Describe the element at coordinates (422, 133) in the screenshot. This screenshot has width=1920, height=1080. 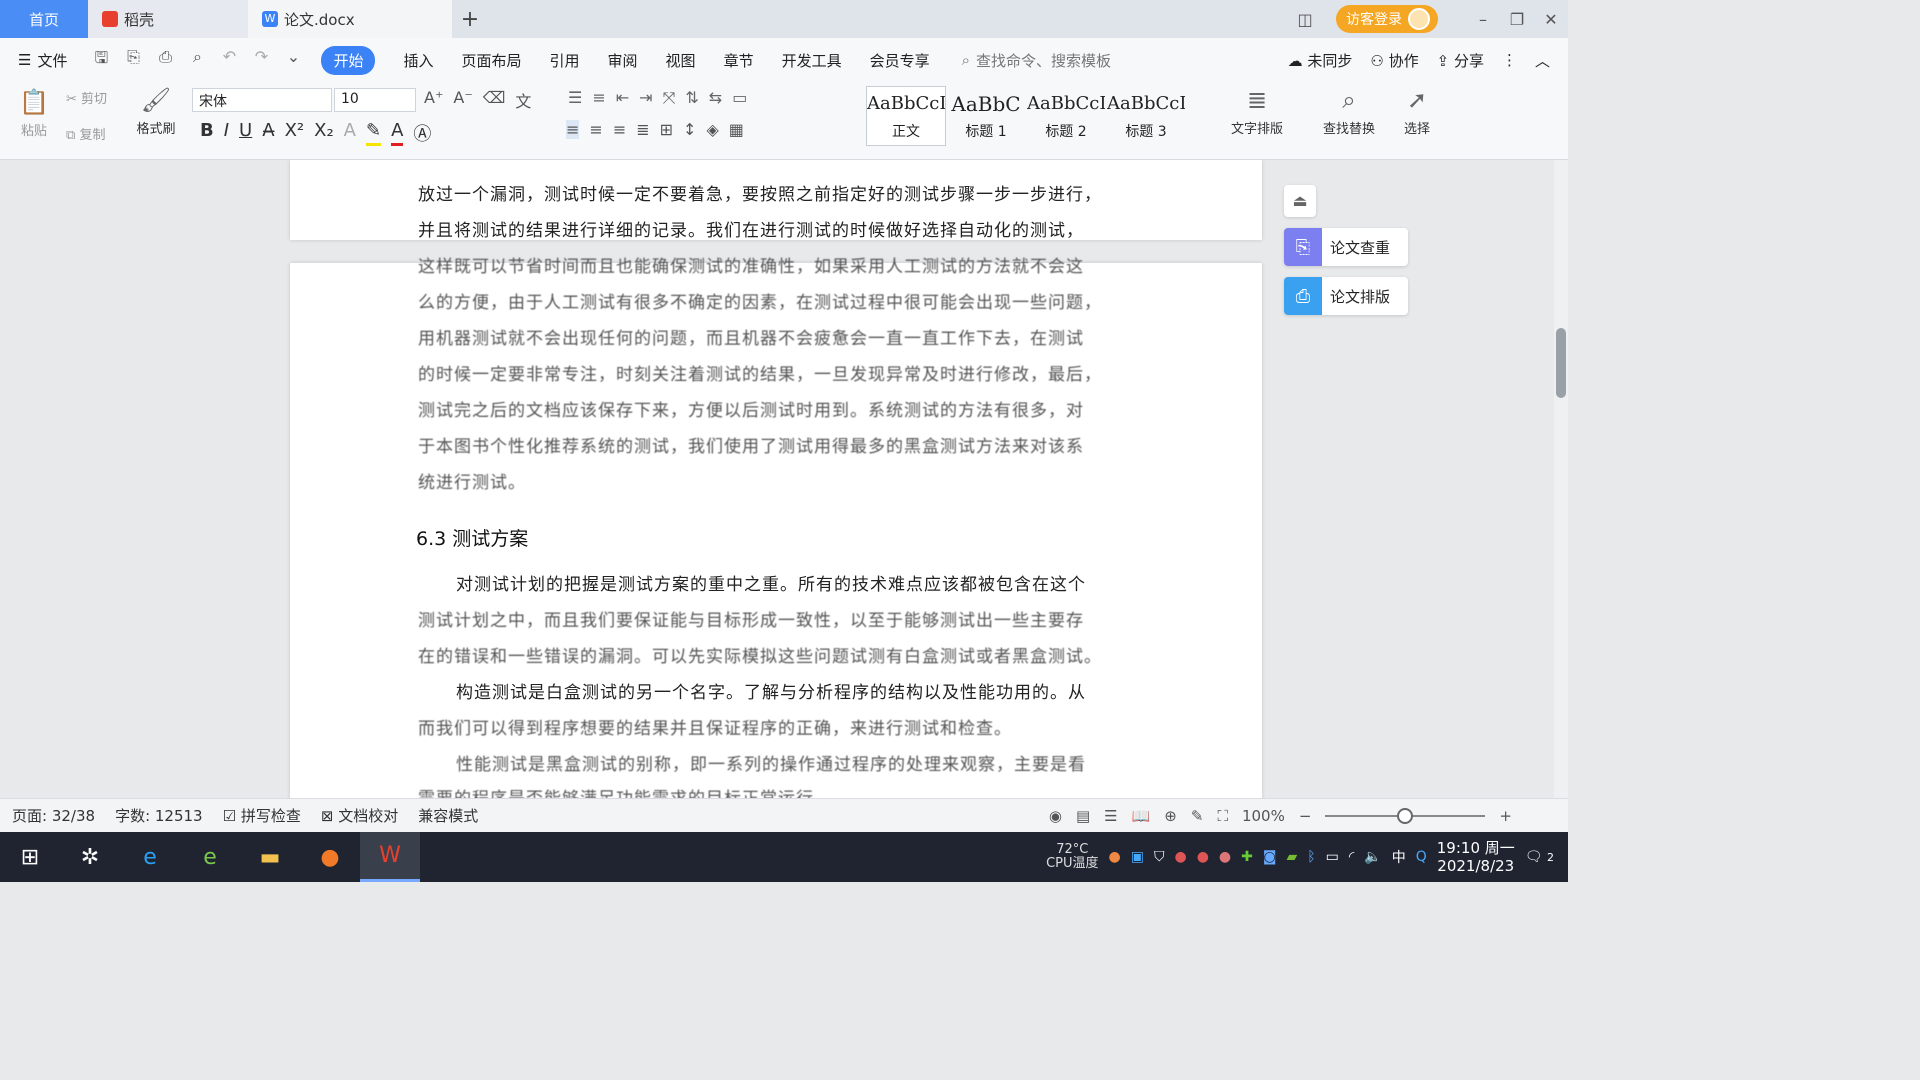
I see `char-border-icon: Ⓐ` at that location.